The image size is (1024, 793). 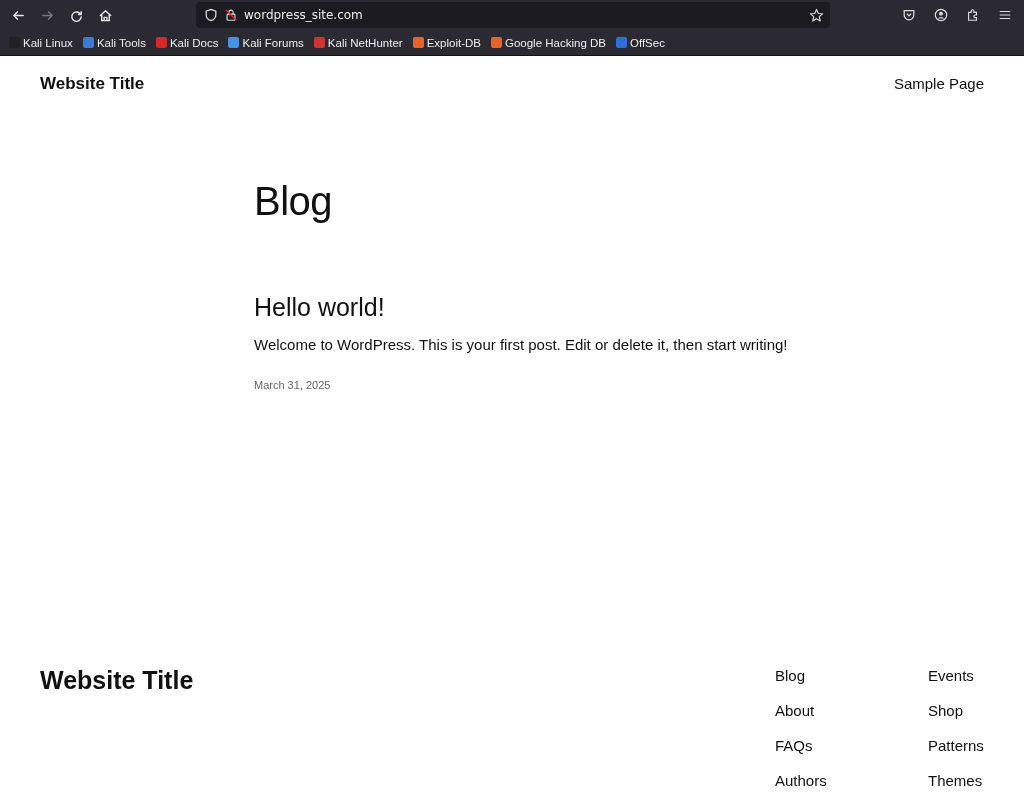 What do you see at coordinates (114, 42) in the screenshot?
I see `bookmark: Kali Tools` at bounding box center [114, 42].